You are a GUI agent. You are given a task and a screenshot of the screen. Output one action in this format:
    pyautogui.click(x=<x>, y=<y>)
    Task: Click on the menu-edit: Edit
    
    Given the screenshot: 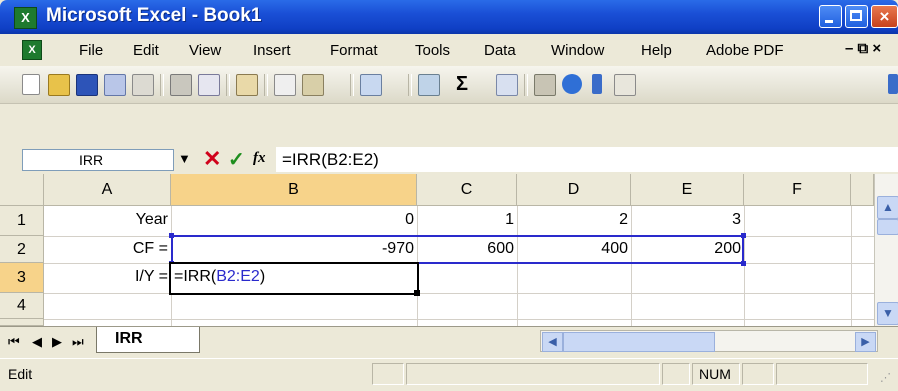 What is the action you would take?
    pyautogui.click(x=146, y=50)
    